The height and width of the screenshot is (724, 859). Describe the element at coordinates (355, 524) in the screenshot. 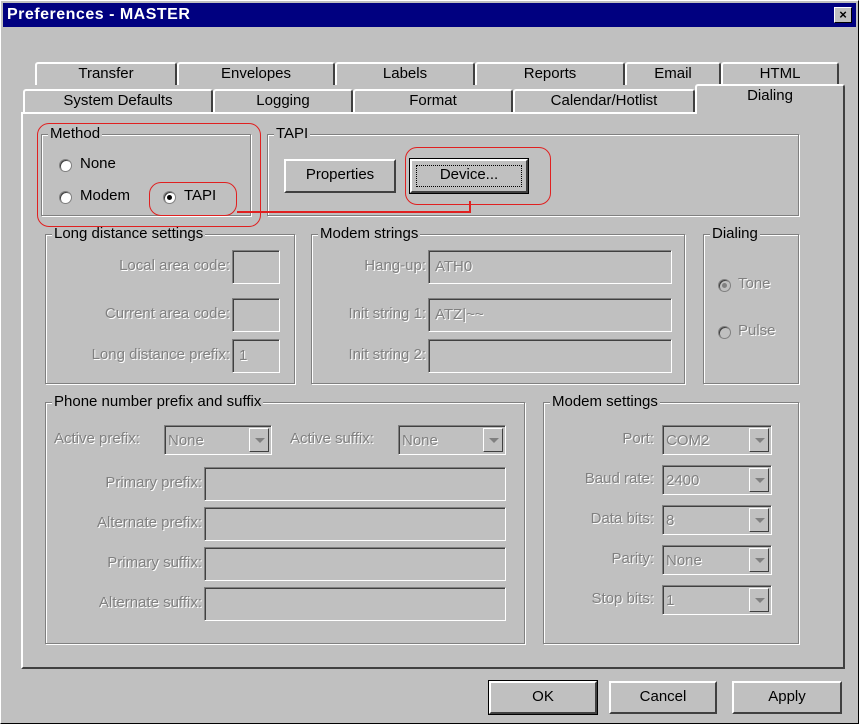

I see `alternate-prefix-field` at that location.